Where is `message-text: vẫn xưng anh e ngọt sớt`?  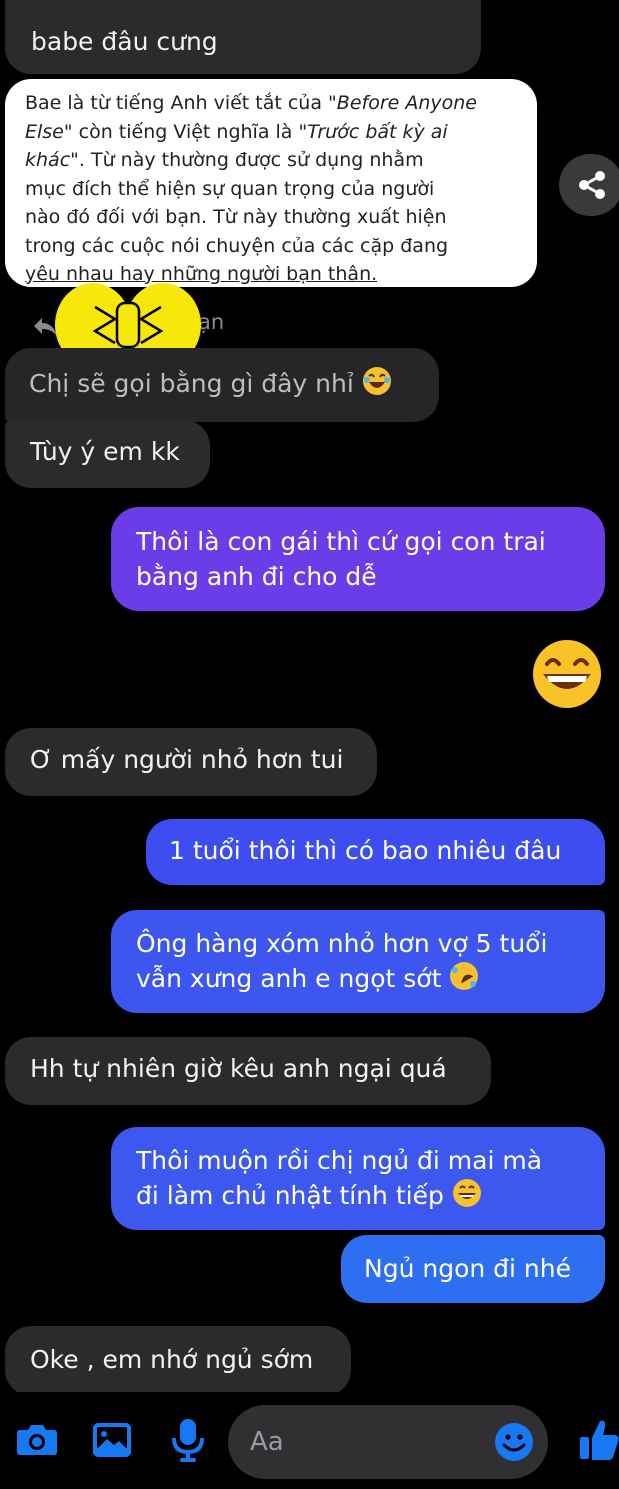
message-text: vẫn xưng anh e ngọt sớt is located at coordinates (289, 978).